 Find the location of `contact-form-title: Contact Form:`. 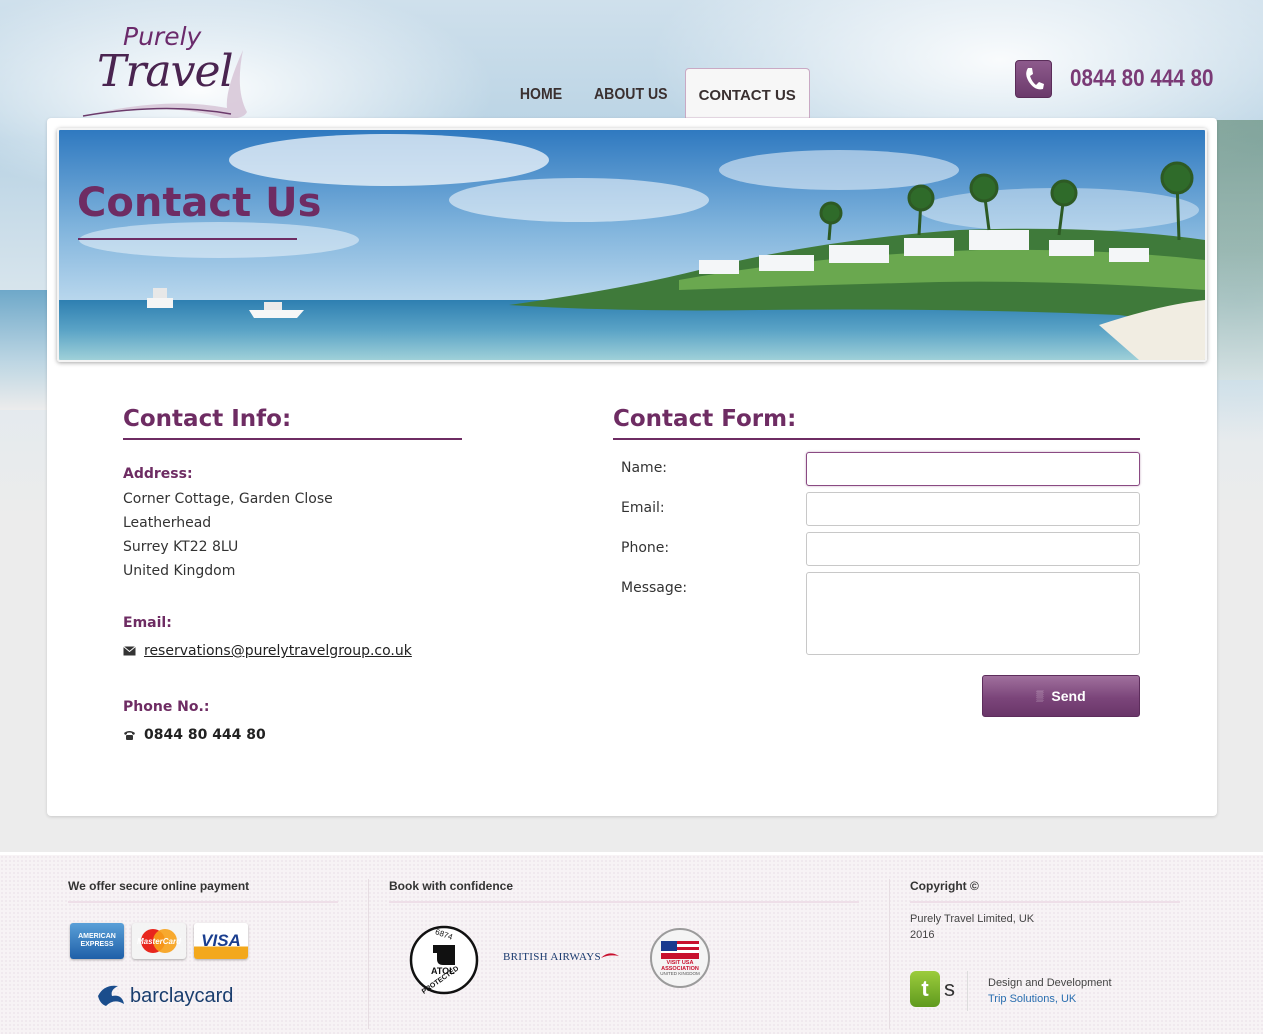

contact-form-title: Contact Form: is located at coordinates (876, 423).